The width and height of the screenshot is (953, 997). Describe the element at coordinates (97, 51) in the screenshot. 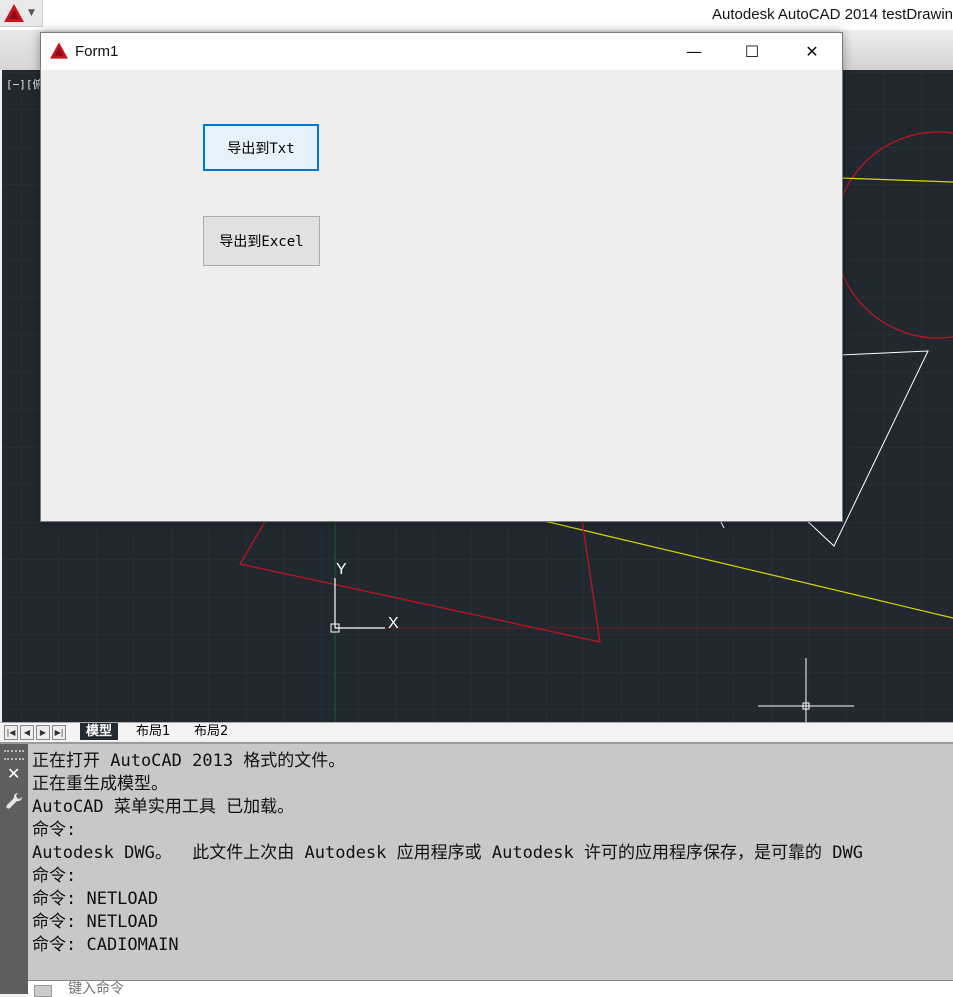

I see `form1-title: Form1` at that location.